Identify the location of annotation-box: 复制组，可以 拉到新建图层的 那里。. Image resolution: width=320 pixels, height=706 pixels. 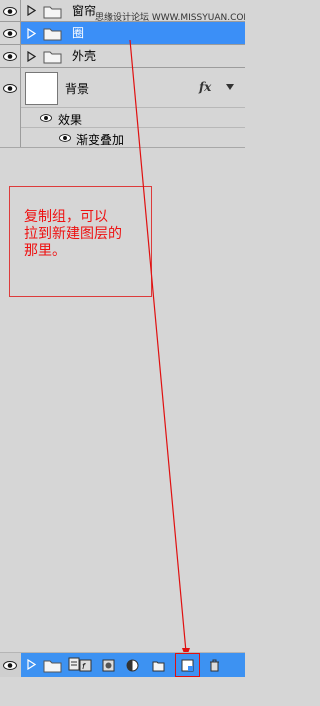
(80, 241).